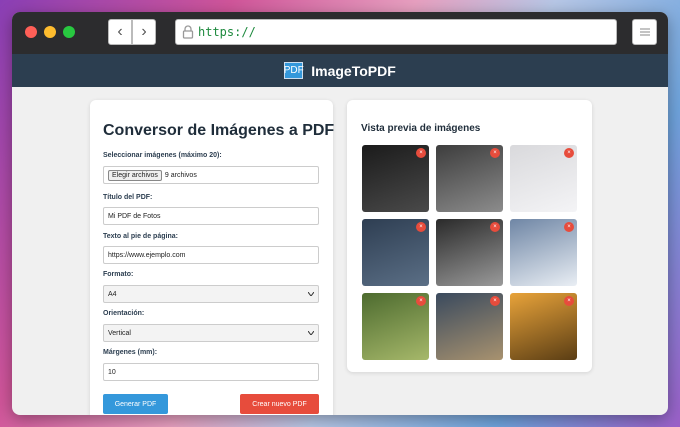 This screenshot has height=427, width=680. I want to click on chevron-left-icon: ‹, so click(120, 31).